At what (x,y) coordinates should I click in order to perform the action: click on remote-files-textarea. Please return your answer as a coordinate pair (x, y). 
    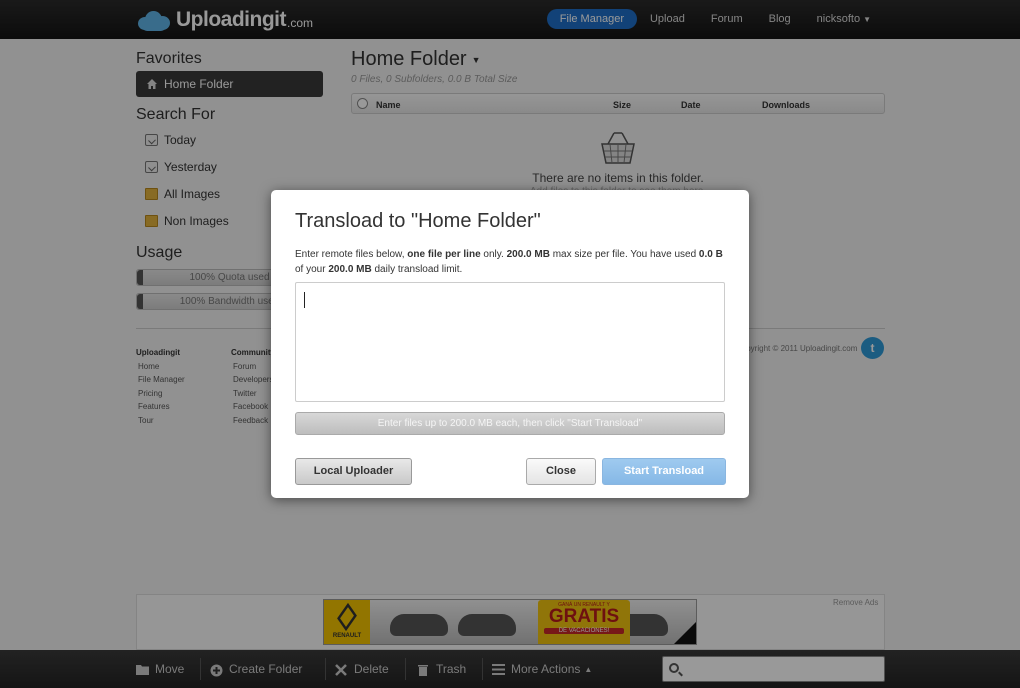
    Looking at the image, I should click on (510, 342).